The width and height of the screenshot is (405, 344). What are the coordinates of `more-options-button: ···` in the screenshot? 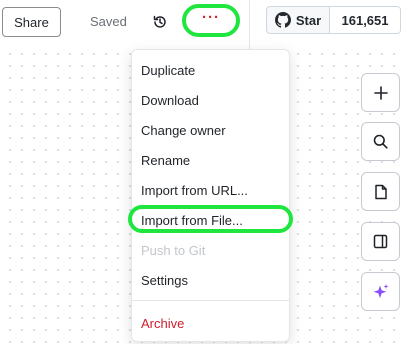 It's located at (211, 20).